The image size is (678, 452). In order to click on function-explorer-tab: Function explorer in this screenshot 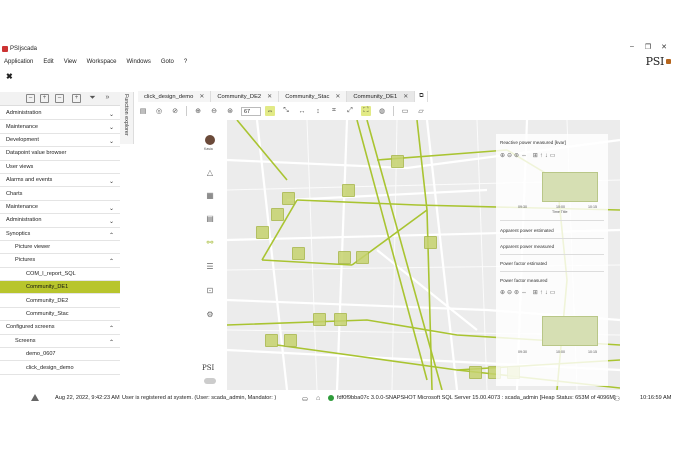, I will do `click(127, 118)`.